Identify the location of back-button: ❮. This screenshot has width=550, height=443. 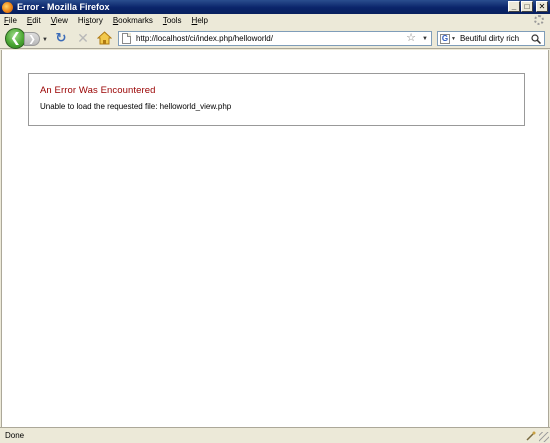
(15, 38).